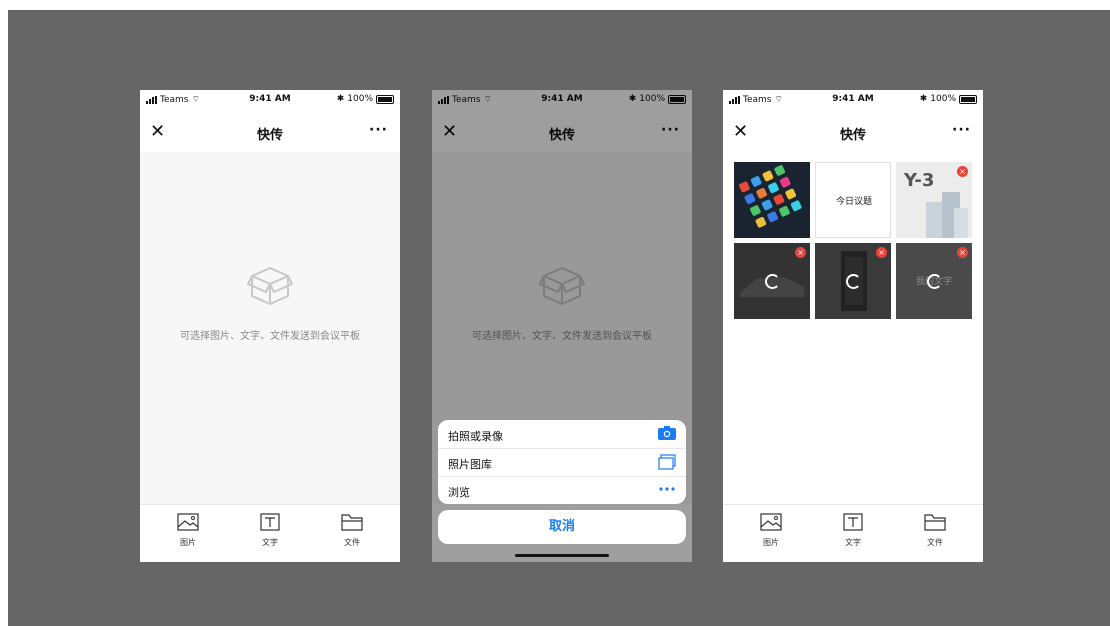 The image size is (1110, 626). What do you see at coordinates (475, 436) in the screenshot?
I see `sheet-item-label: 拍照或录像` at bounding box center [475, 436].